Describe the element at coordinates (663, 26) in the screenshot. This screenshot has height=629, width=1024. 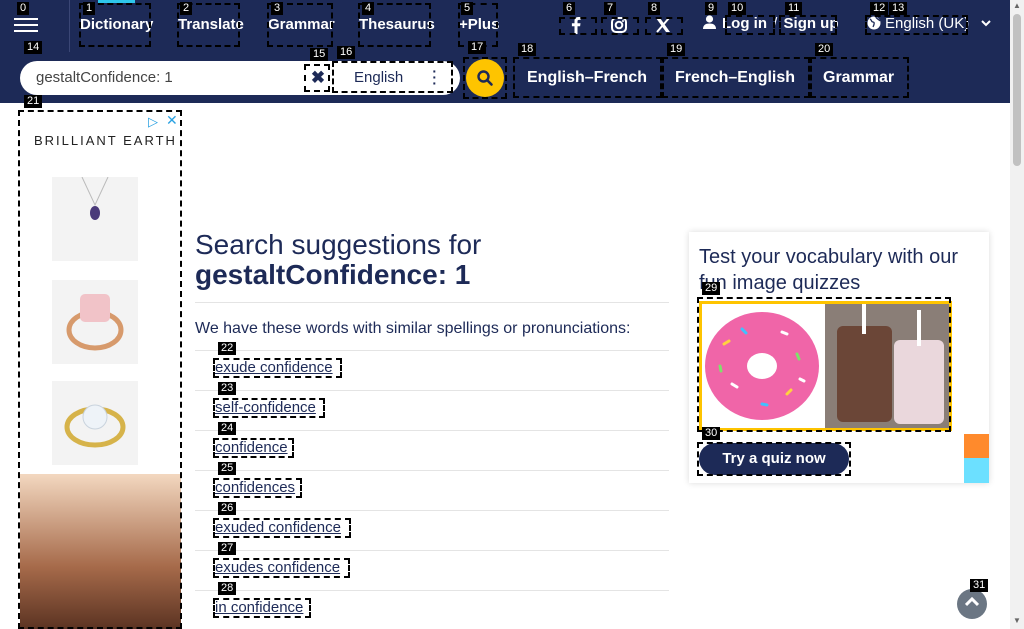
I see `x-icon` at that location.